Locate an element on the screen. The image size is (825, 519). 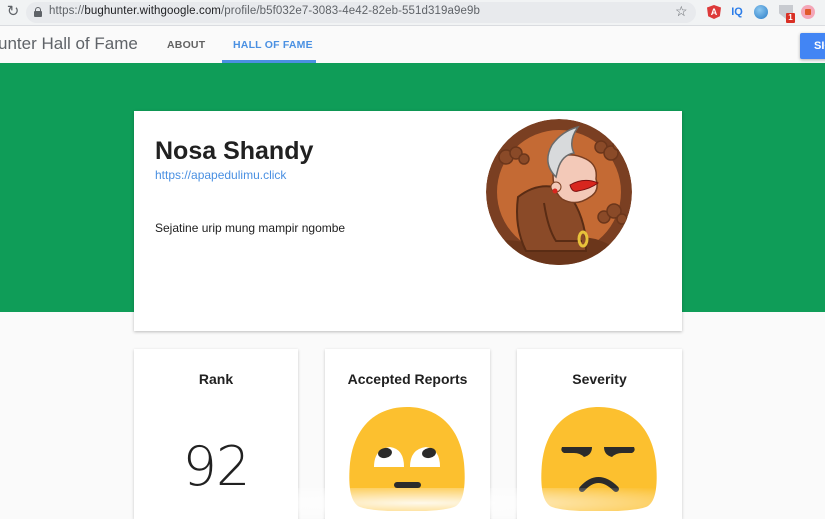
rank-label: Rank is located at coordinates (216, 379).